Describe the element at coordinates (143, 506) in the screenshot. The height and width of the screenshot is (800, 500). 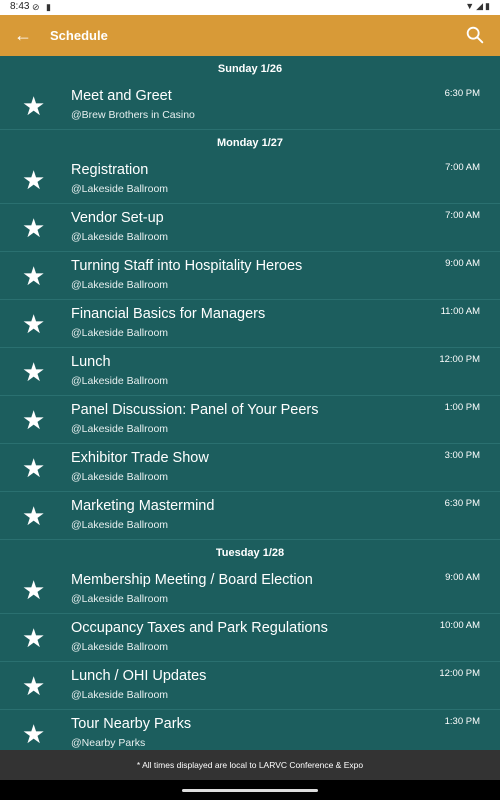
I see `event-title: Marketing Mastermind` at that location.